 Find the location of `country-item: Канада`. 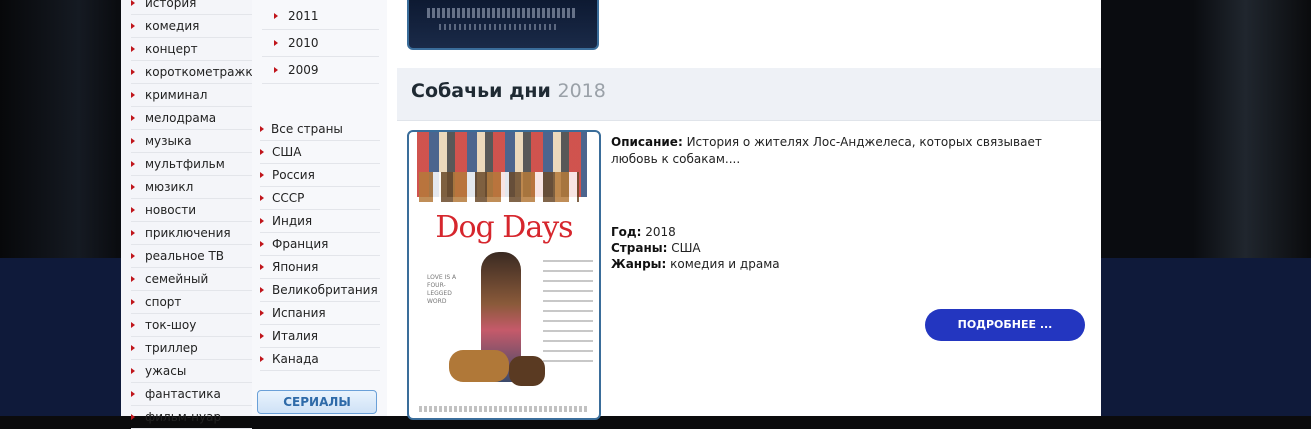

country-item: Канада is located at coordinates (320, 359).